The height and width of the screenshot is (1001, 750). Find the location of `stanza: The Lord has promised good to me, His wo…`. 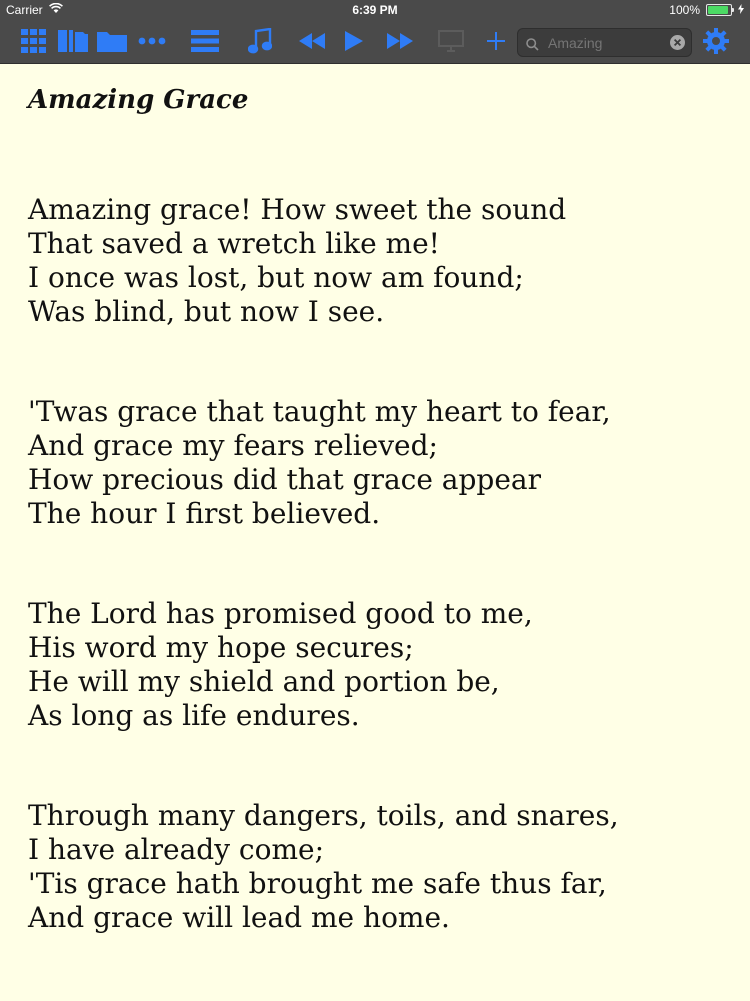

stanza: The Lord has promised good to me, His wo… is located at coordinates (378, 665).